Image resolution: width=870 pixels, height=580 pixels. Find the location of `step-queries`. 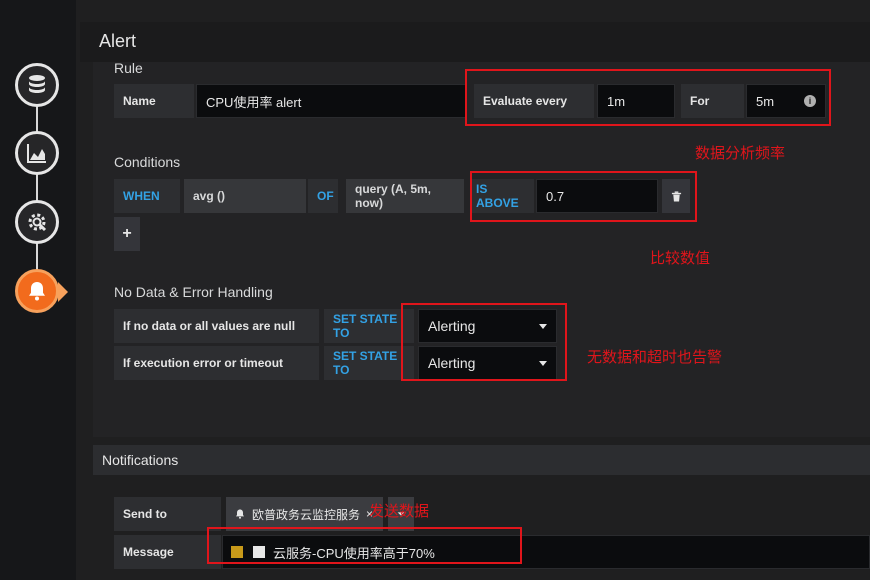

step-queries is located at coordinates (37, 85).